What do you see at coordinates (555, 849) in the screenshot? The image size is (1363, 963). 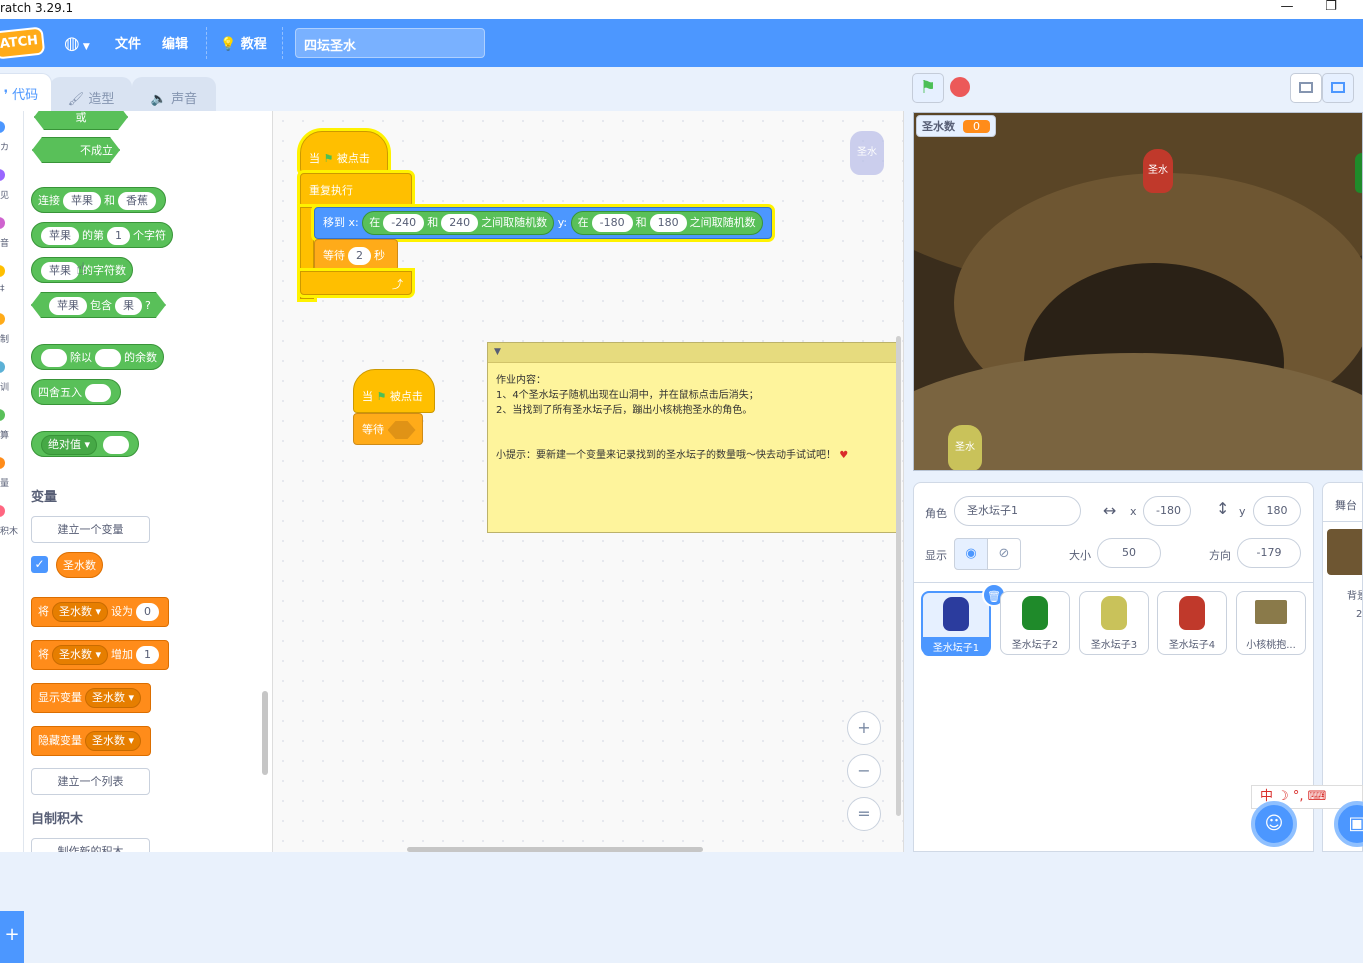 I see `script-horizontal-scrollbar` at bounding box center [555, 849].